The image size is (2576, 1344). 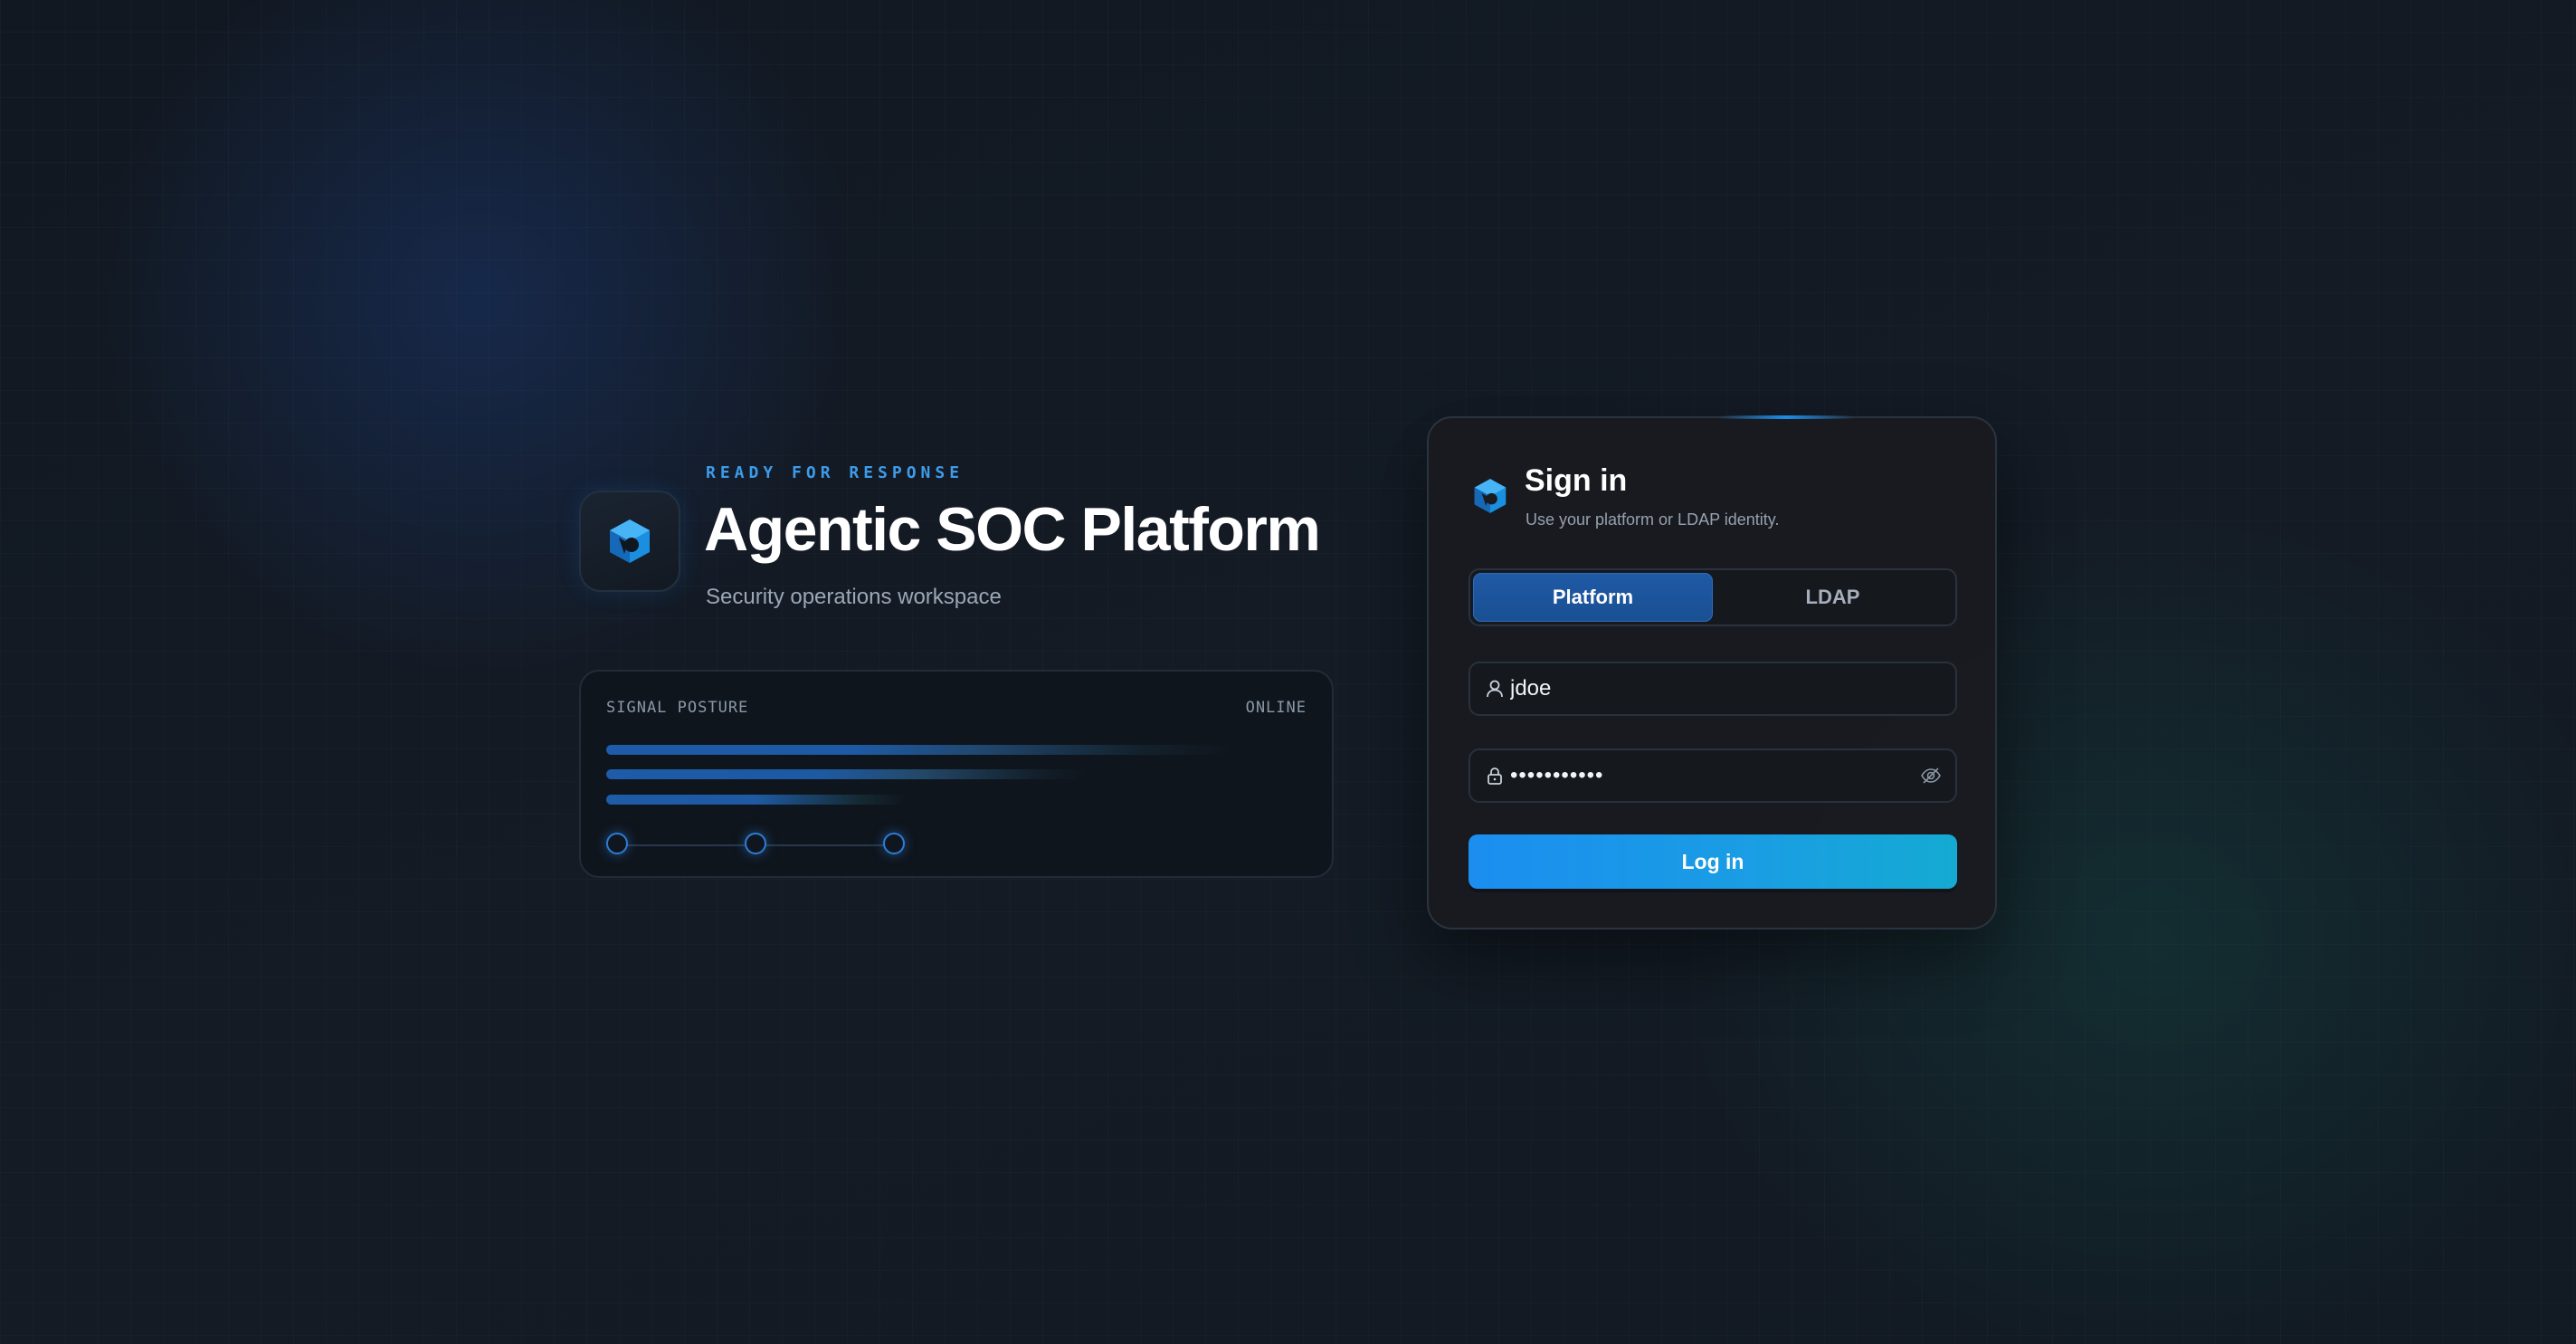 I want to click on password-field, so click(x=1713, y=775).